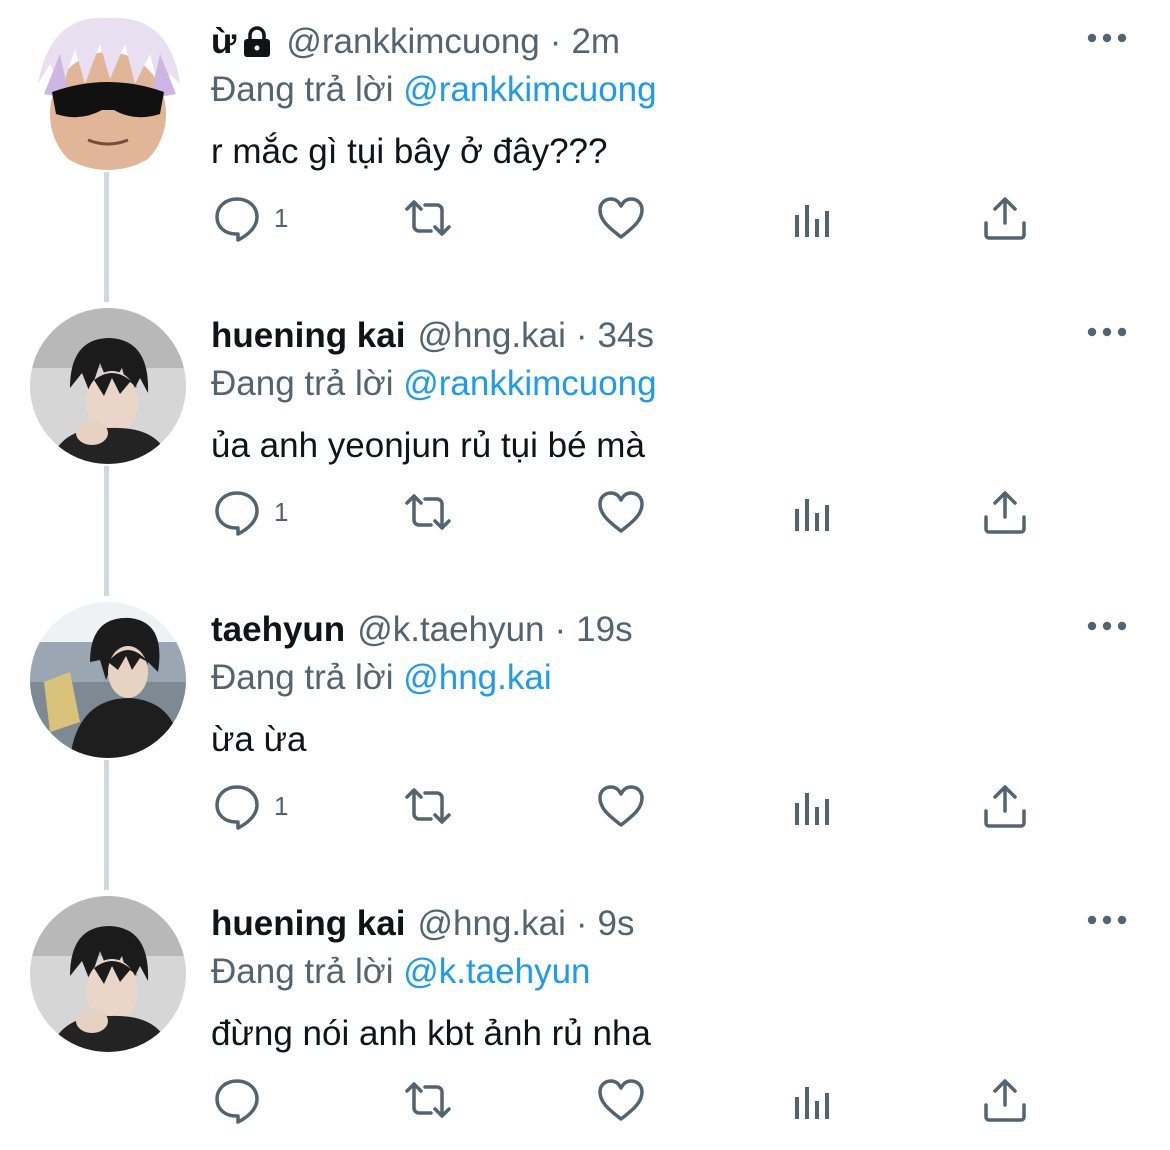  Describe the element at coordinates (223, 42) in the screenshot. I see `display-name: ừ` at that location.